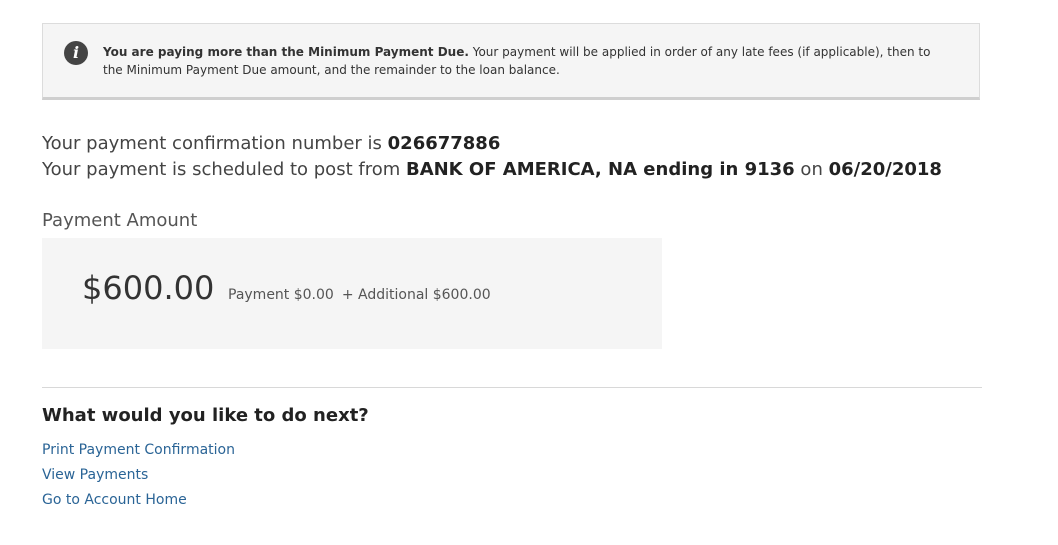 The width and height of the screenshot is (1058, 545). Describe the element at coordinates (444, 143) in the screenshot. I see `confirmation-number: 026677886` at that location.